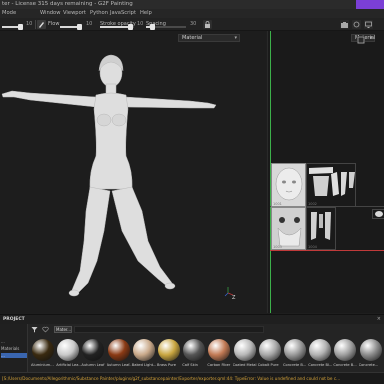  I want to click on spacing-value: 30, so click(193, 24).